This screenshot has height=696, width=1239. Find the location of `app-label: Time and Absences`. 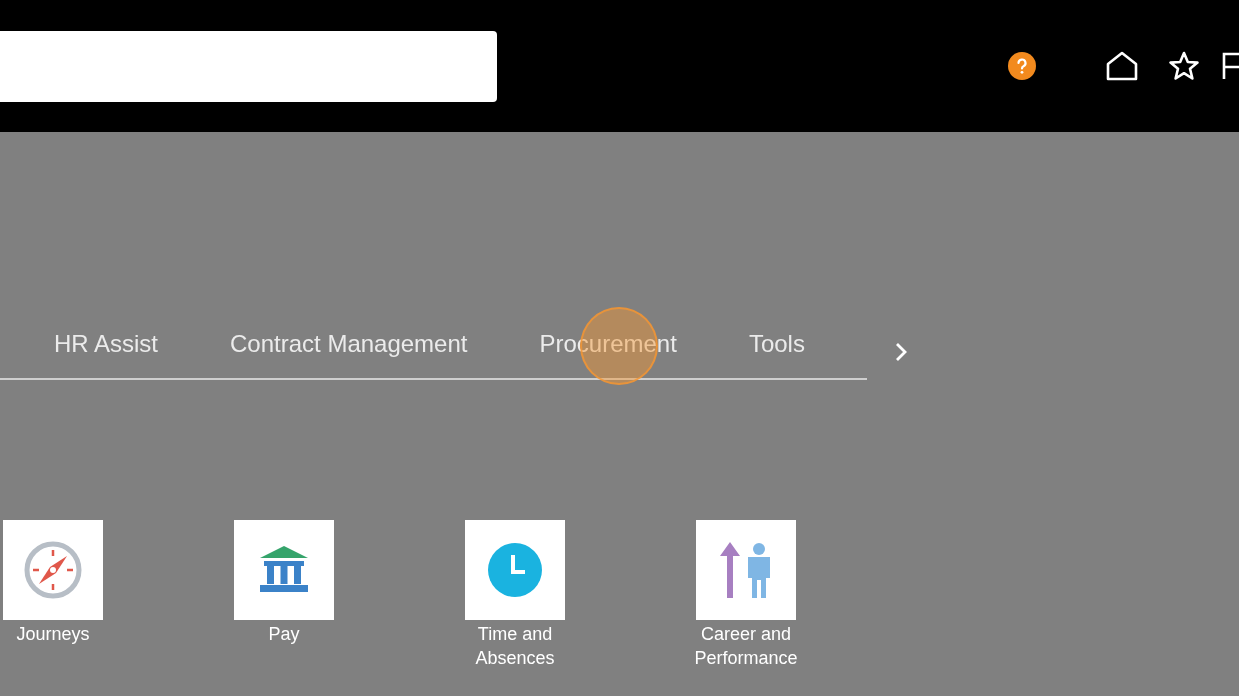

app-label: Time and Absences is located at coordinates (515, 646).